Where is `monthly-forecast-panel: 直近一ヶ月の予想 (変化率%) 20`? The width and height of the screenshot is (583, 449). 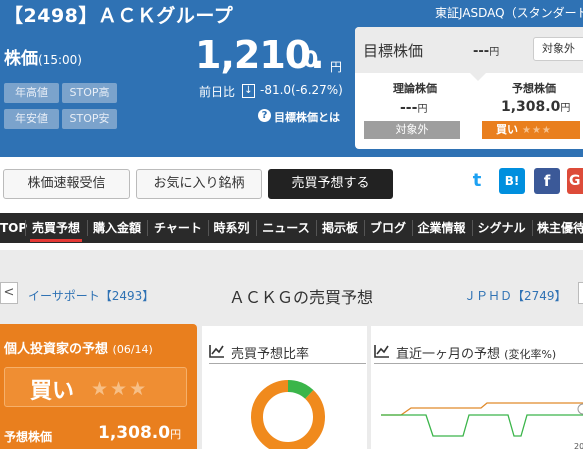 monthly-forecast-panel: 直近一ヶ月の予想 (変化率%) 20 is located at coordinates (477, 387).